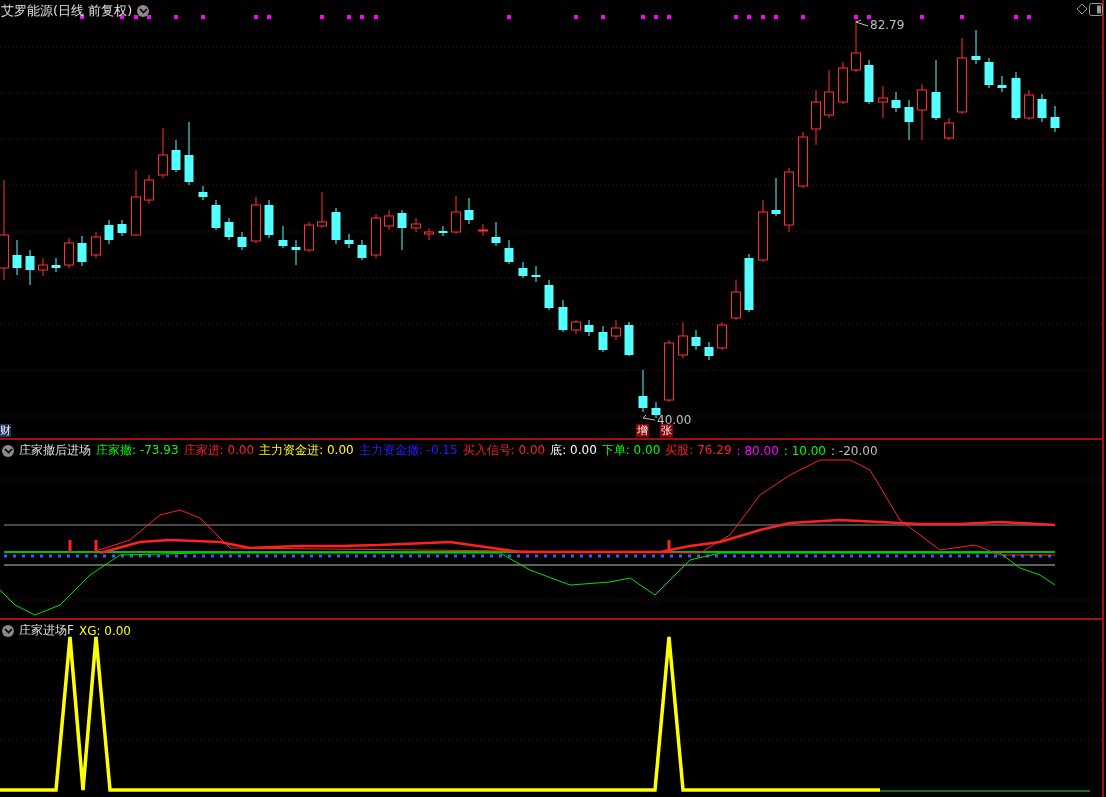 The width and height of the screenshot is (1106, 797). What do you see at coordinates (219, 450) in the screenshot?
I see `indicator-value: 庄家进: 0.00` at bounding box center [219, 450].